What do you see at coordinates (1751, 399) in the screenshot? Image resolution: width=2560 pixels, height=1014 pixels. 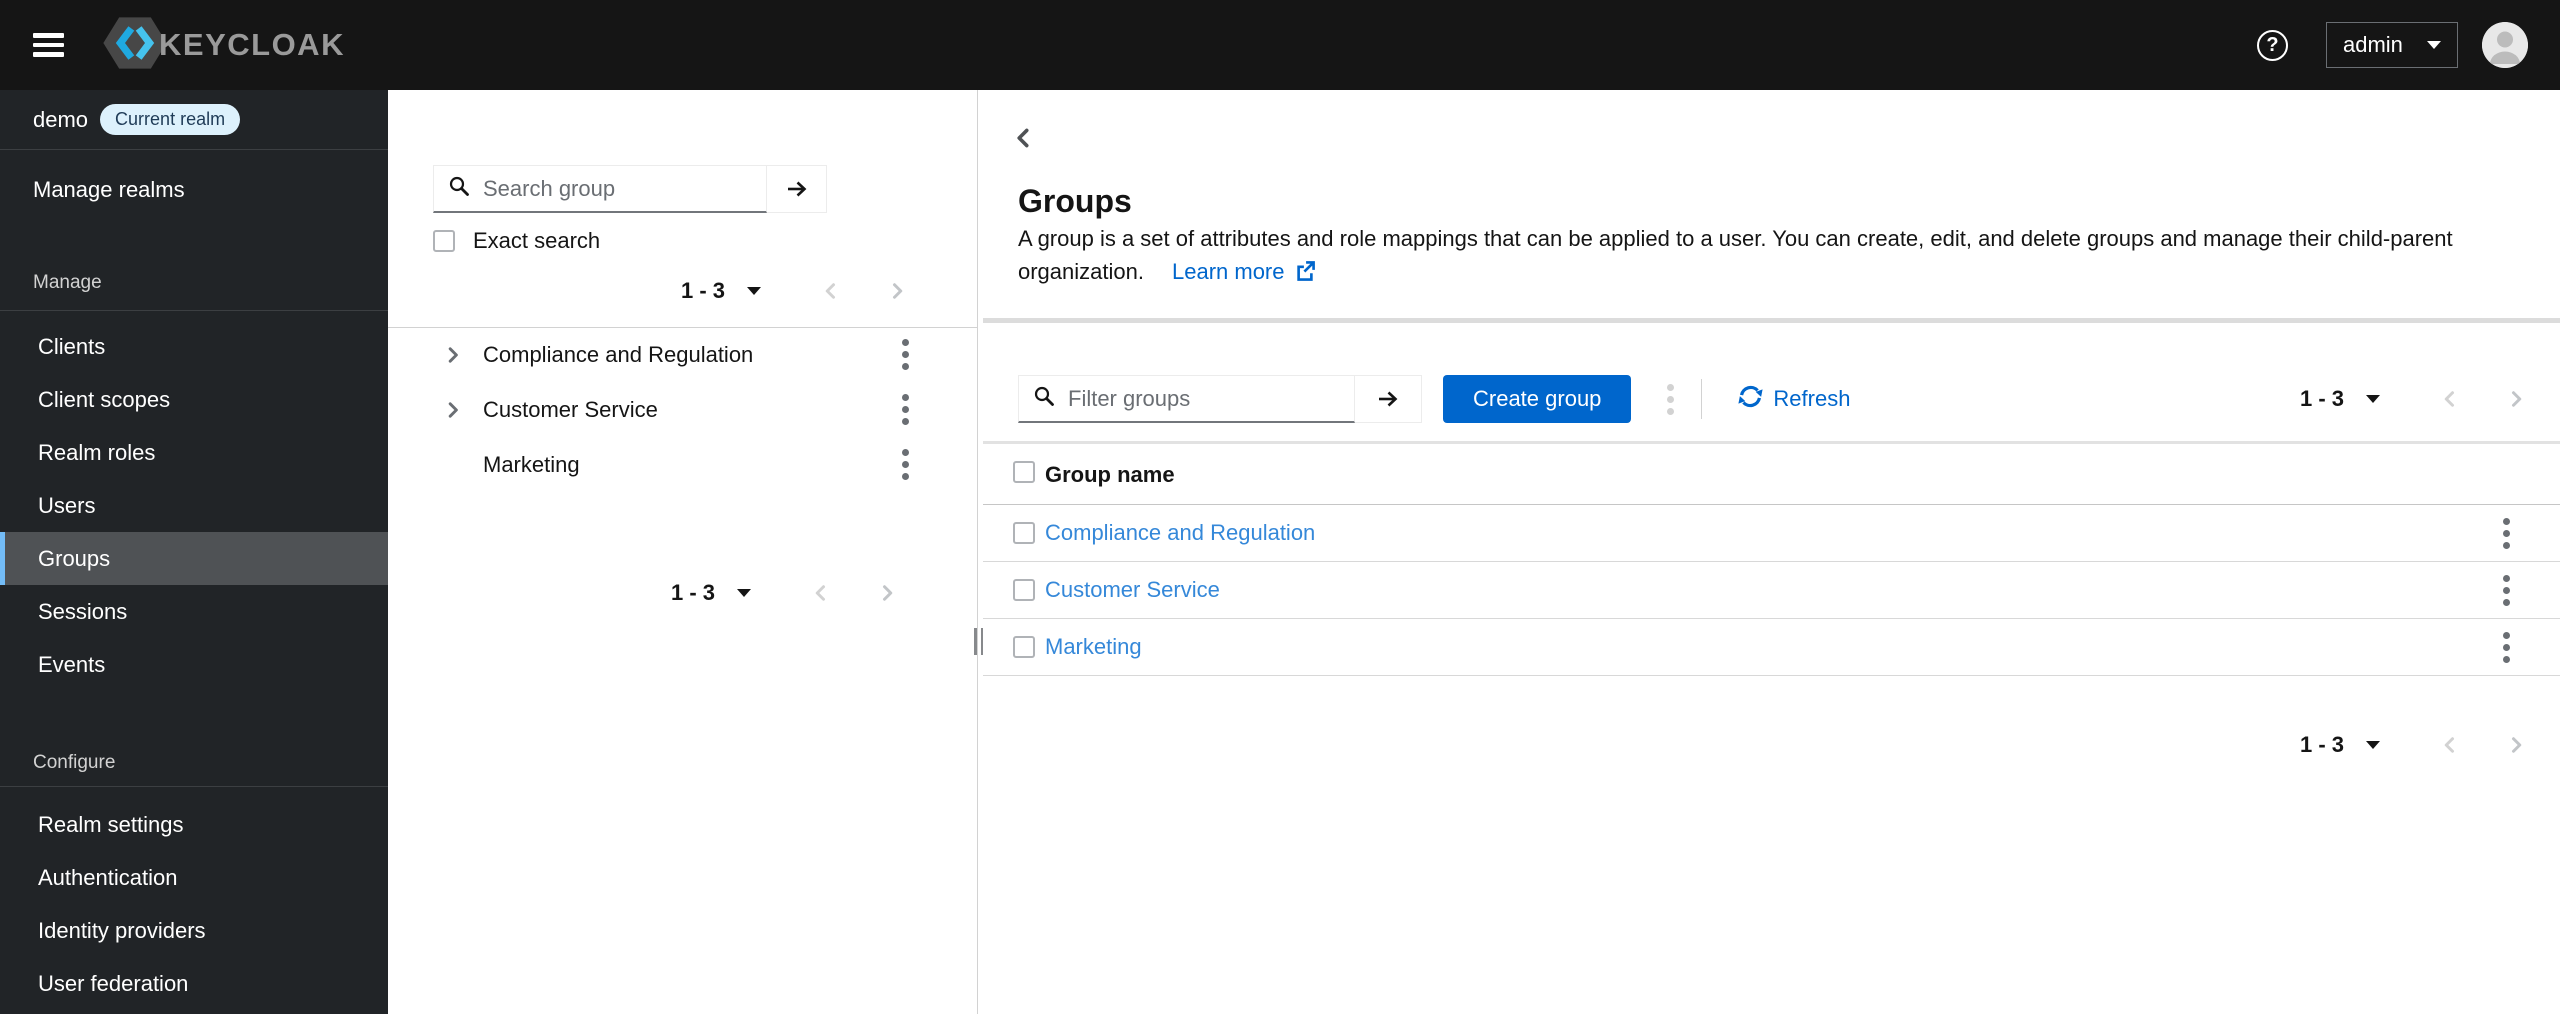 I see `refresh-icon` at bounding box center [1751, 399].